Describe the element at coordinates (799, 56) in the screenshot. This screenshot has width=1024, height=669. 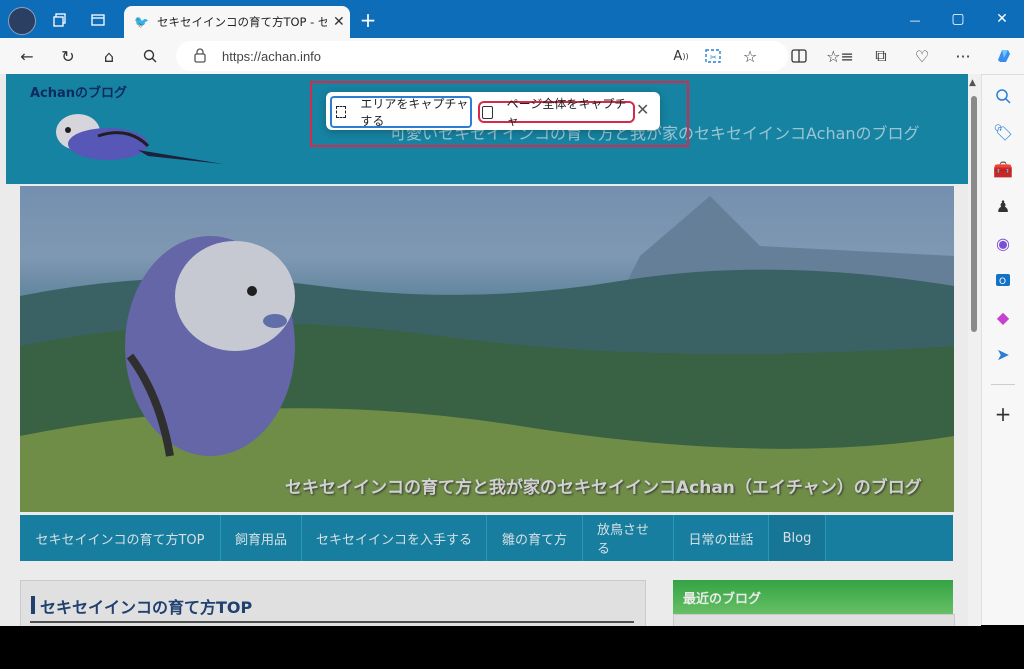
I see `split-screen-icon` at that location.